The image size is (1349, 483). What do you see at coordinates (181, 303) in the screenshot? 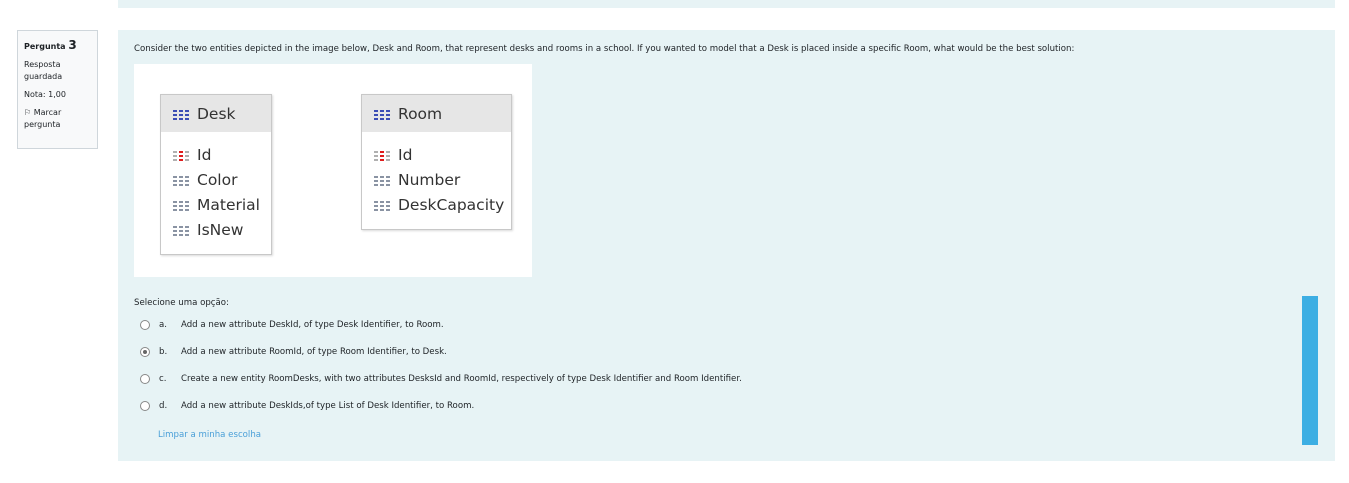
I see `answer-prompt: Selecione uma opção:` at bounding box center [181, 303].